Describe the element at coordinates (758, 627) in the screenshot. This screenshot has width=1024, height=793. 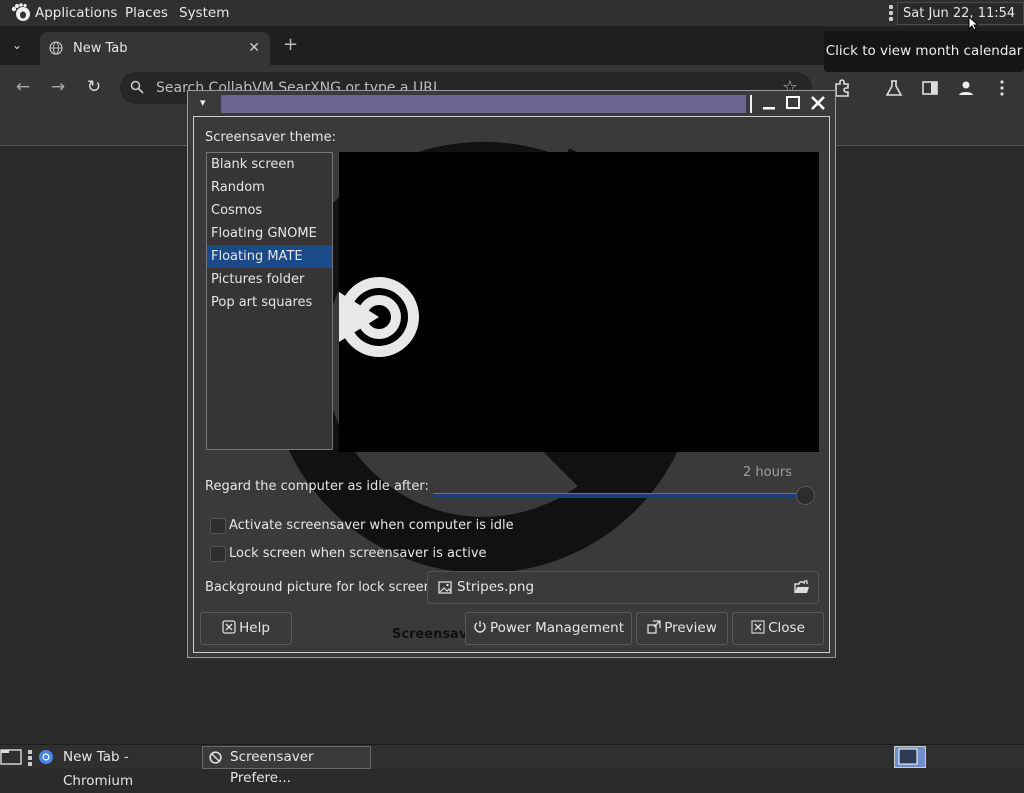
I see `close-icon` at that location.